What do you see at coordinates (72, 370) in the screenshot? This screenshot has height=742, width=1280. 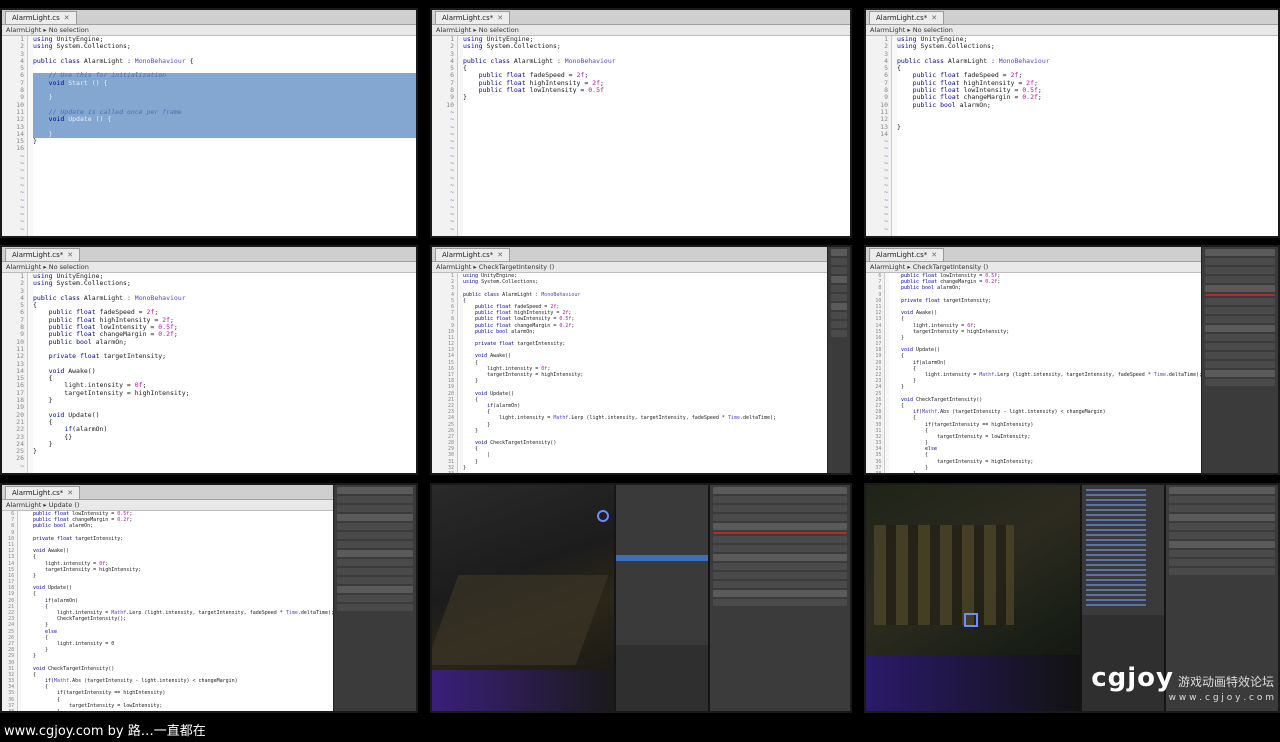 I see `code-line: void Awake()` at bounding box center [72, 370].